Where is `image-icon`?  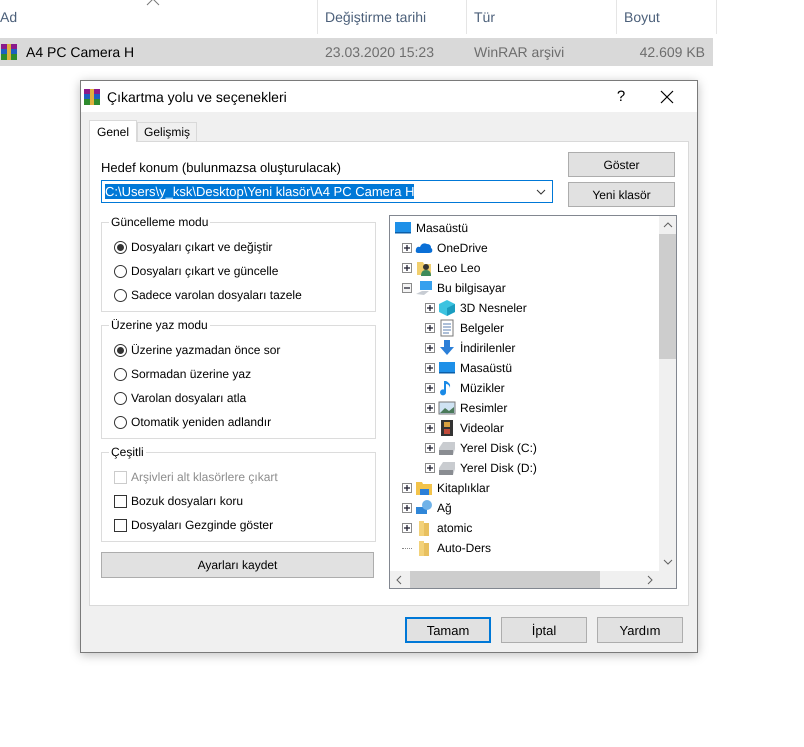 image-icon is located at coordinates (447, 408).